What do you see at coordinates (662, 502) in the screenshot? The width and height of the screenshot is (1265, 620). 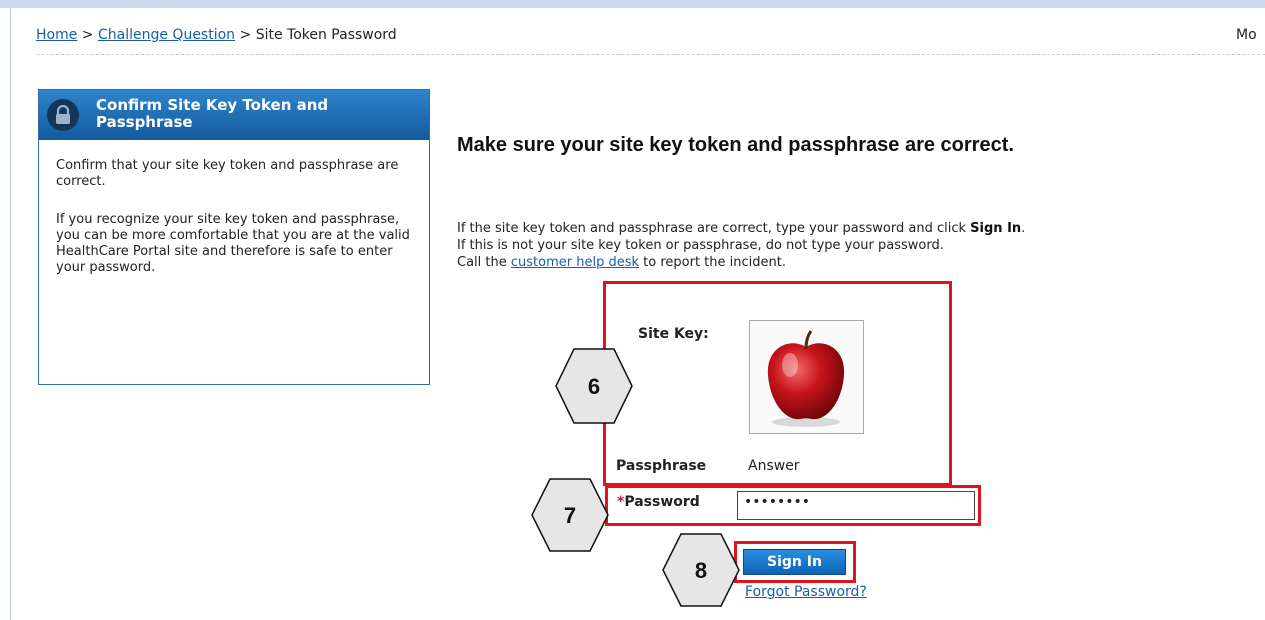 I see `password-label-text: Password` at bounding box center [662, 502].